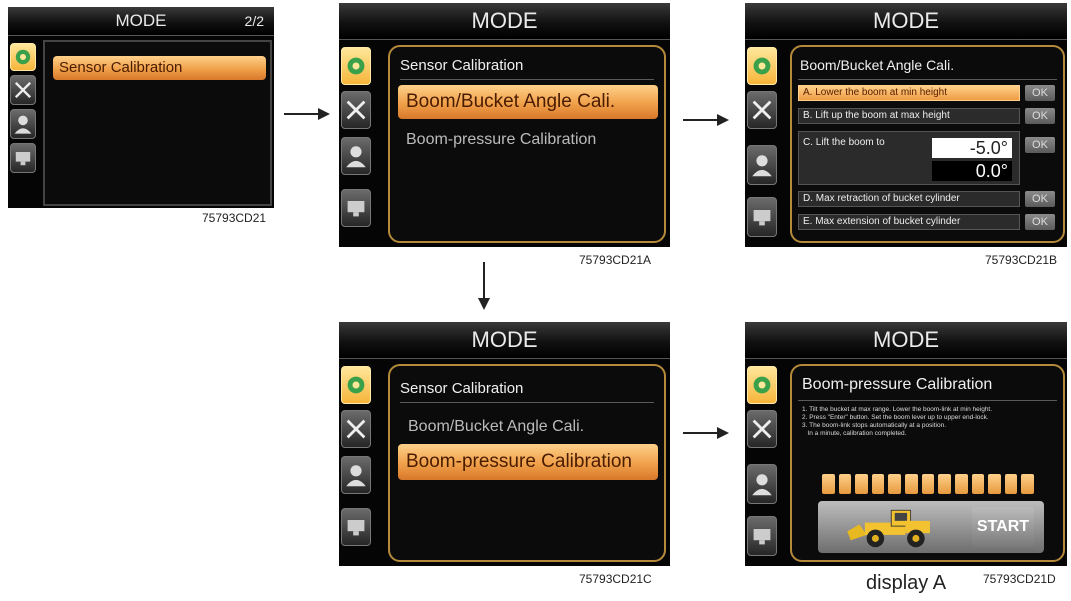 This screenshot has height=601, width=1071. I want to click on panel-header: Boom-pressure Calibration, so click(897, 384).